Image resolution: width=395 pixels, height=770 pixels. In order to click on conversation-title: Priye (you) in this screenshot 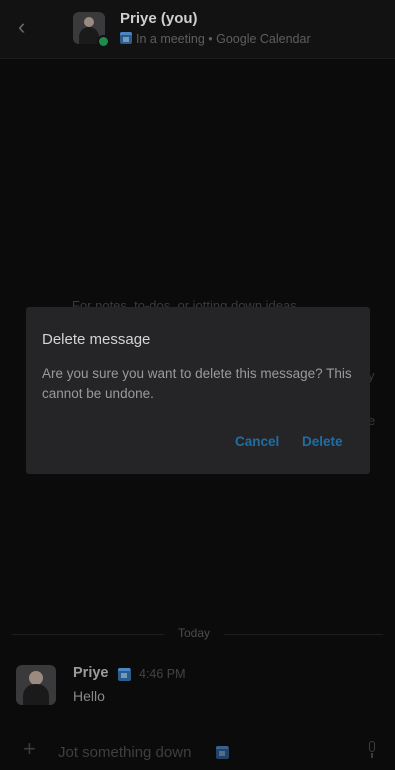, I will do `click(159, 18)`.